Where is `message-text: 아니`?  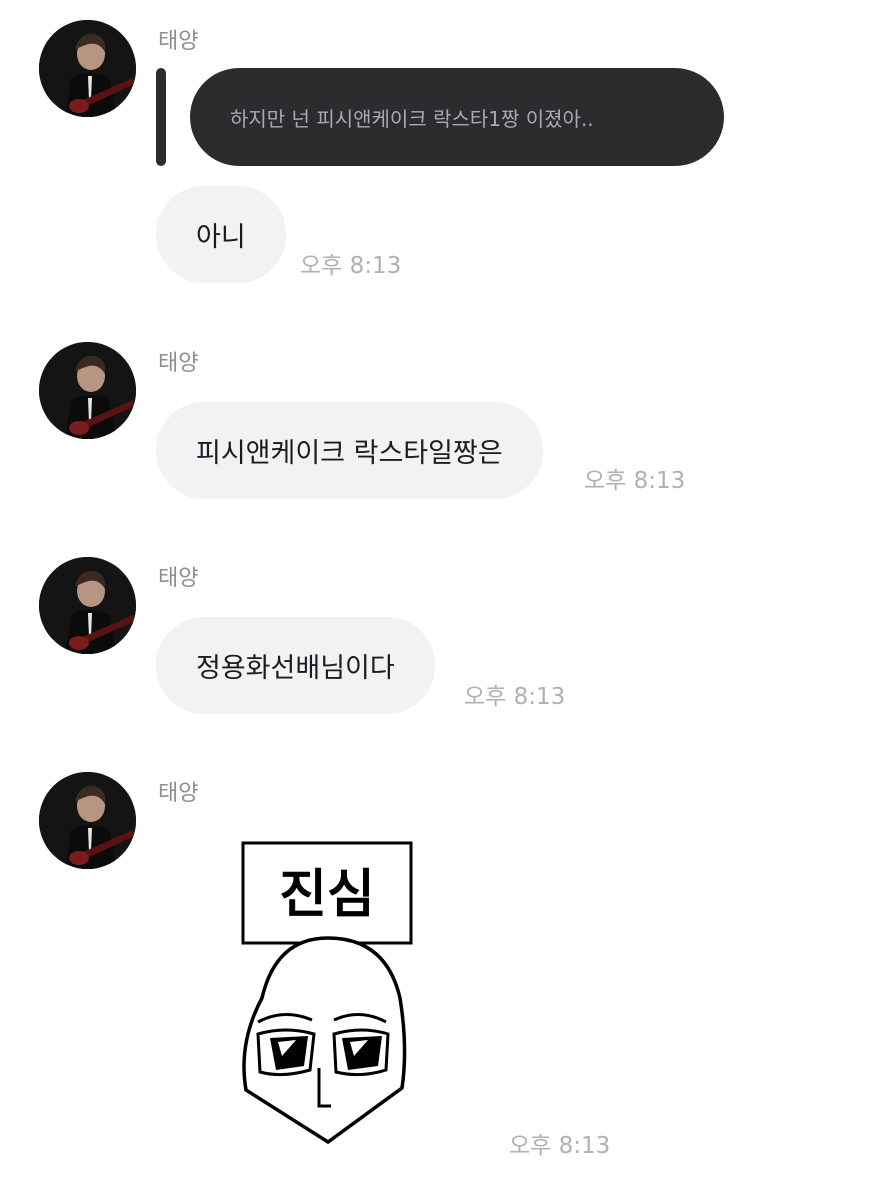 message-text: 아니 is located at coordinates (221, 237).